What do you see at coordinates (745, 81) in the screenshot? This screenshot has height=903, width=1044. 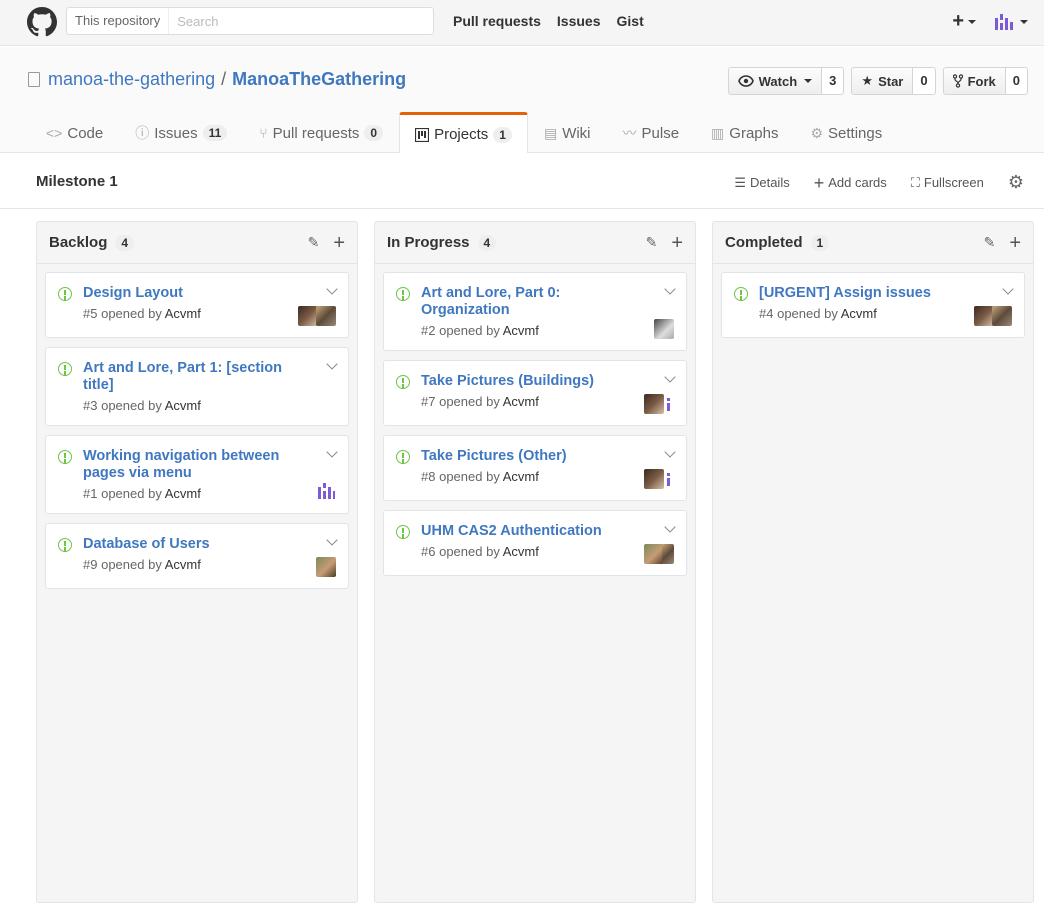 I see `eye-icon` at bounding box center [745, 81].